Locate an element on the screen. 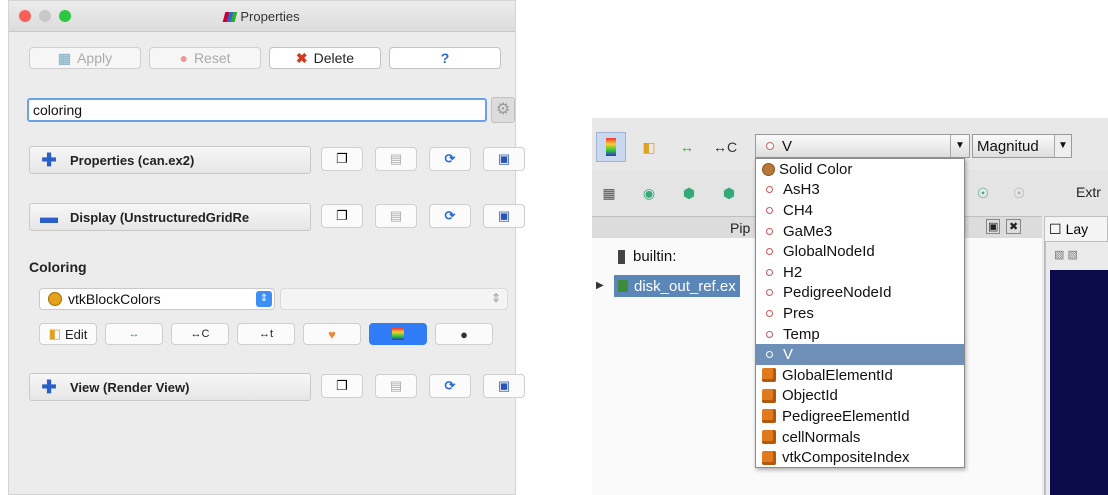  choose-preset-button: ♥ is located at coordinates (332, 334).